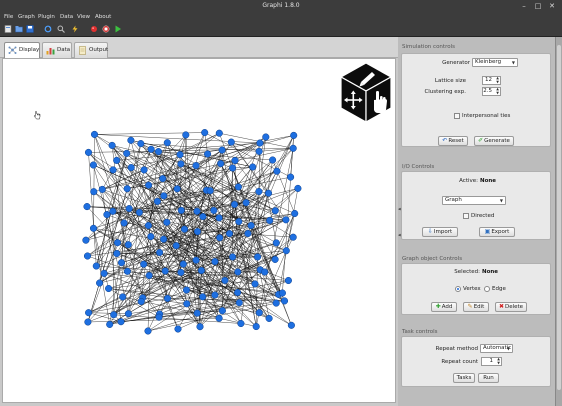  Describe the element at coordinates (491, 91) in the screenshot. I see `clustering-exp-spinner: 2.5 ▲ ▼` at that location.